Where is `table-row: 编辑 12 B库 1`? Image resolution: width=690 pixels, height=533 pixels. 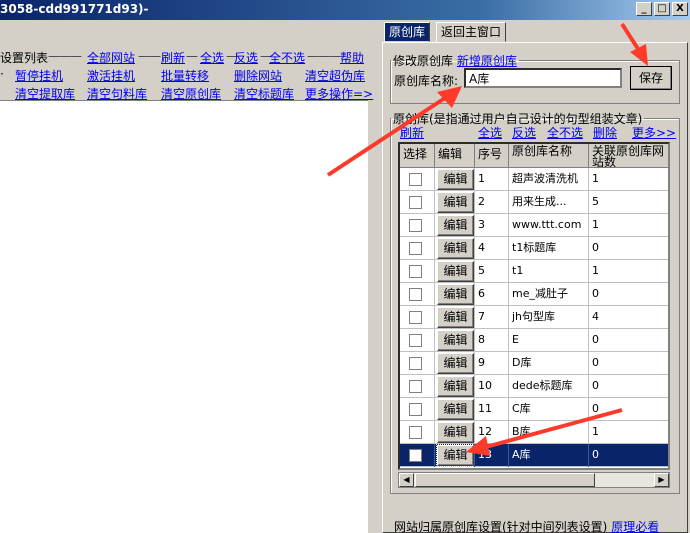
table-row: 编辑 12 B库 1 is located at coordinates (535, 432).